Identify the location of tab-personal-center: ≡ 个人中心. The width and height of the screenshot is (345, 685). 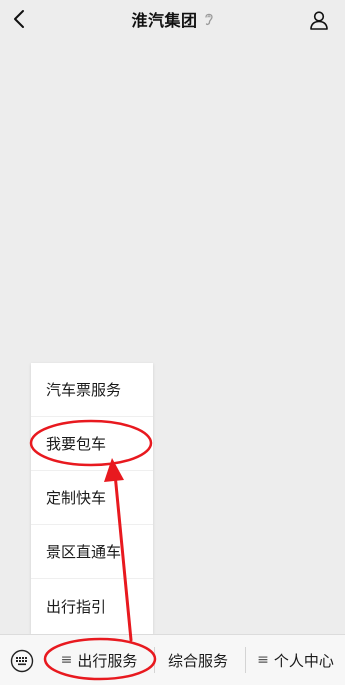
(295, 660).